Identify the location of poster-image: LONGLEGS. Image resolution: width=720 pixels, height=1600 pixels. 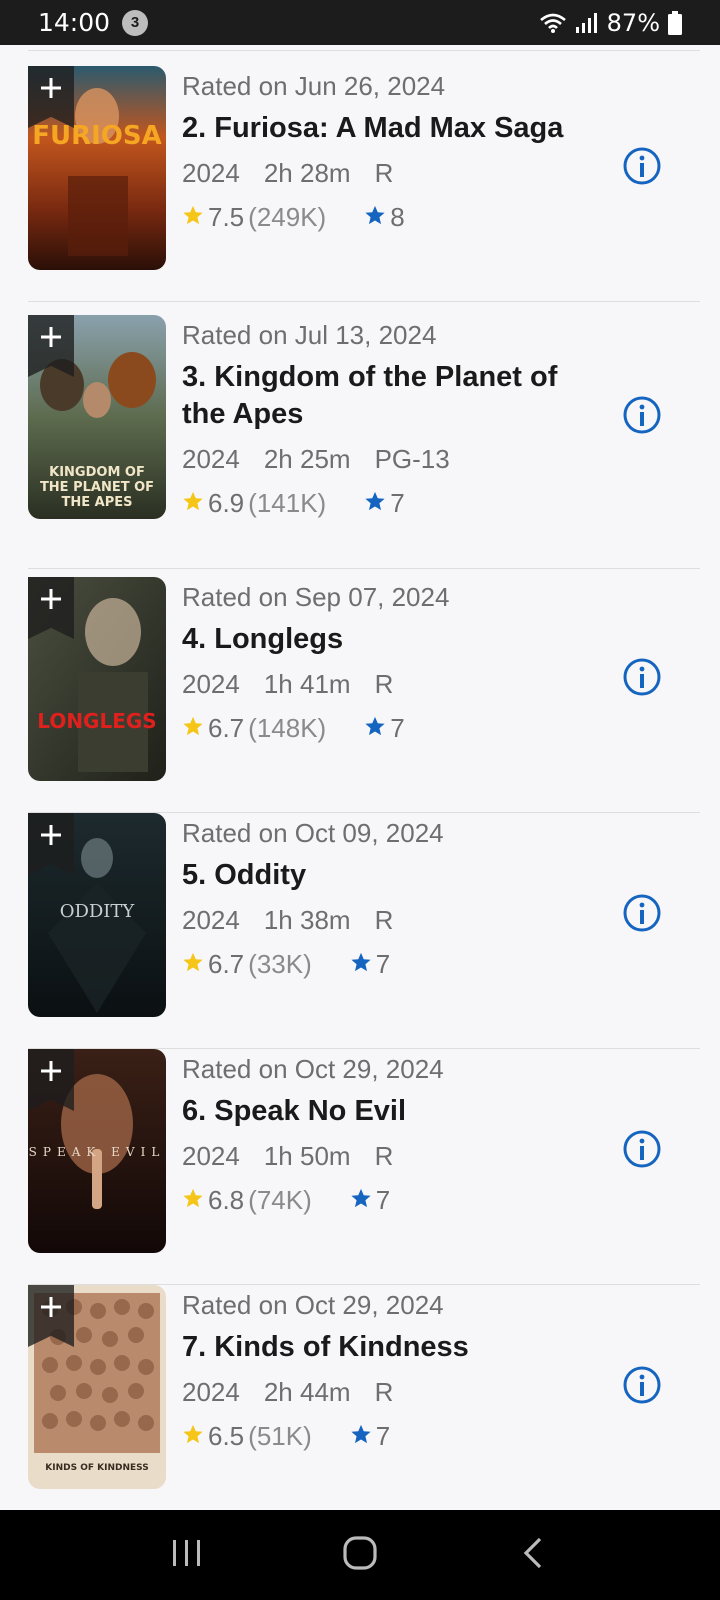
(97, 679).